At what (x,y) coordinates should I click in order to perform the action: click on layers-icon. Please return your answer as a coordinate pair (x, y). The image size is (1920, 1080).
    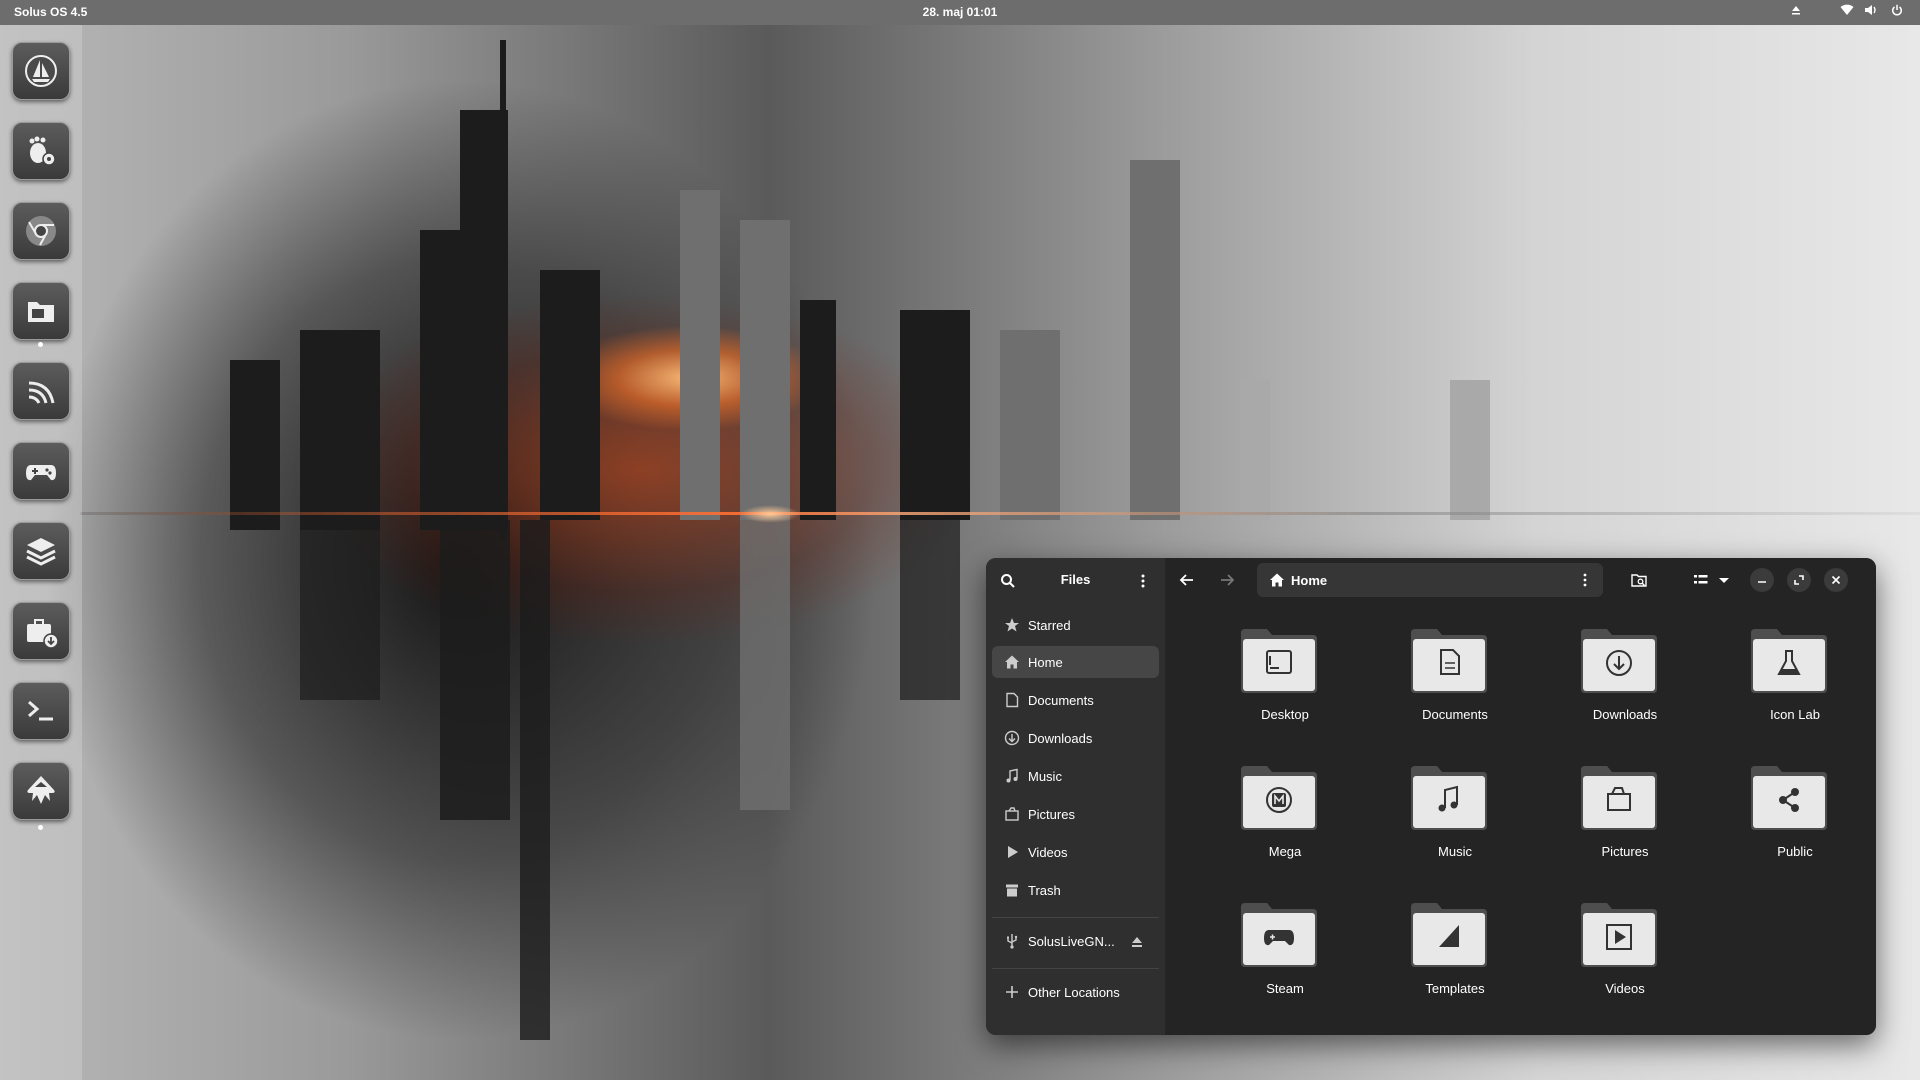
    Looking at the image, I should click on (41, 551).